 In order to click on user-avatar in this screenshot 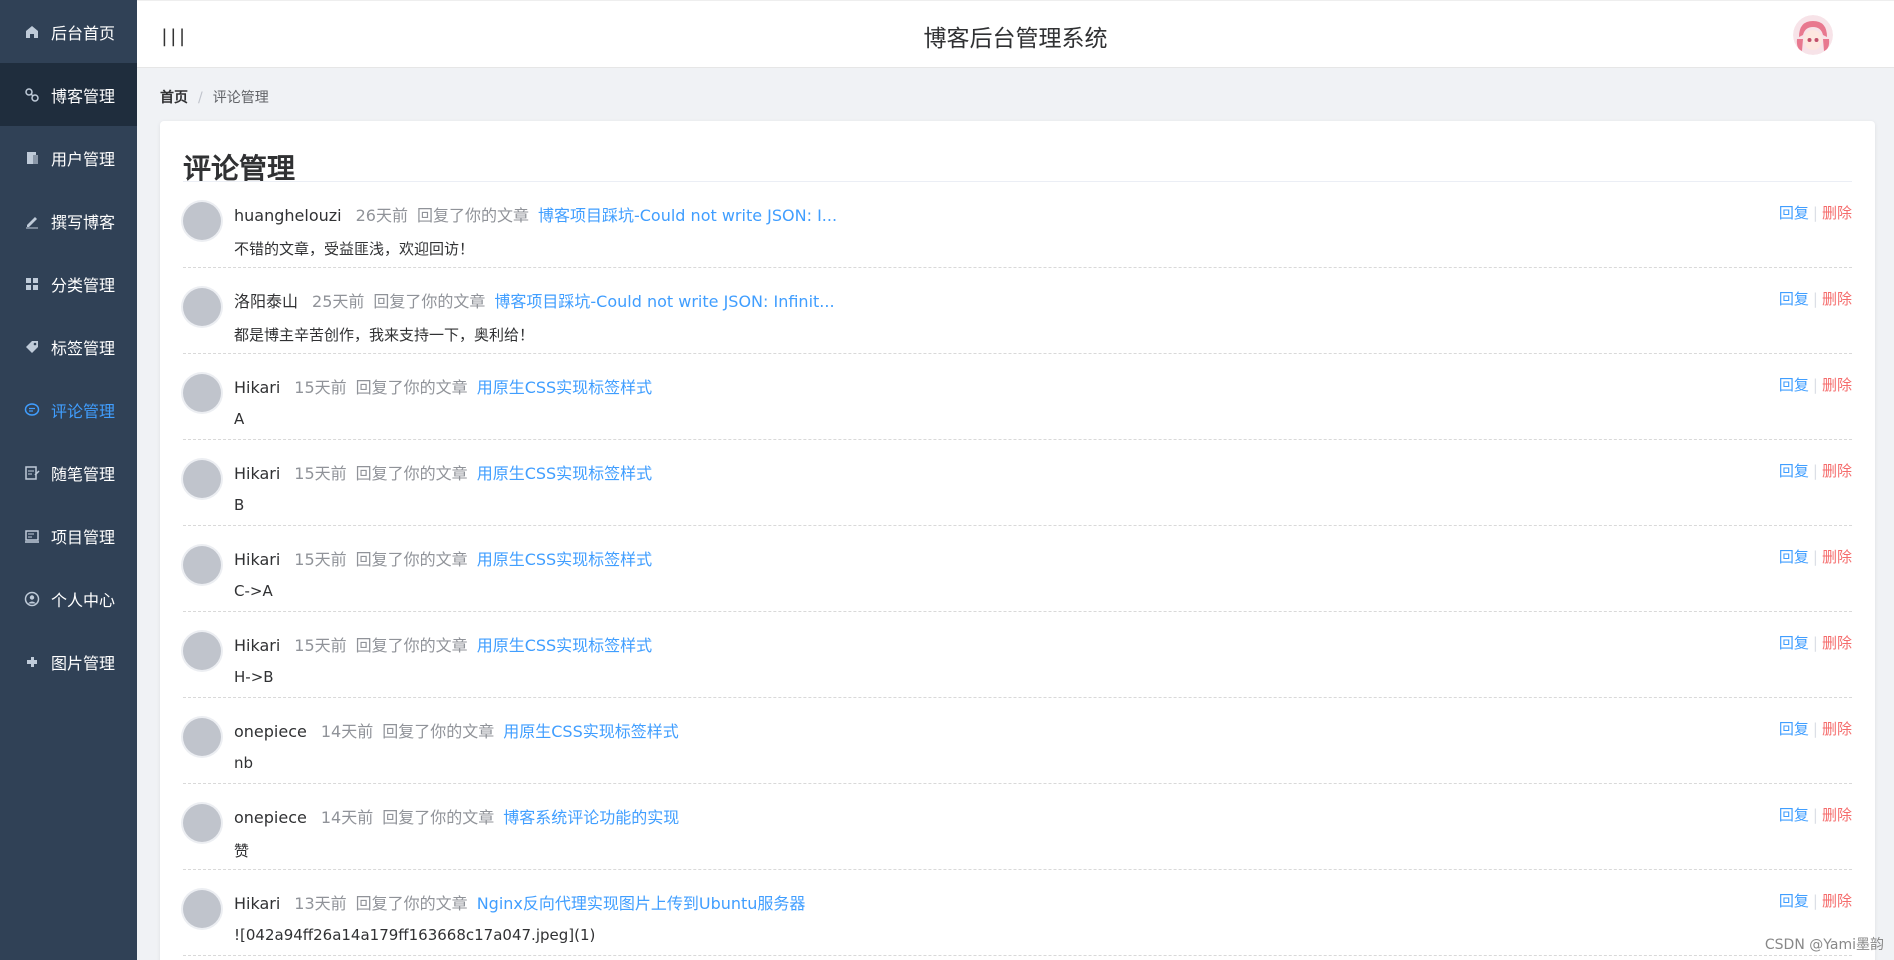, I will do `click(1813, 35)`.